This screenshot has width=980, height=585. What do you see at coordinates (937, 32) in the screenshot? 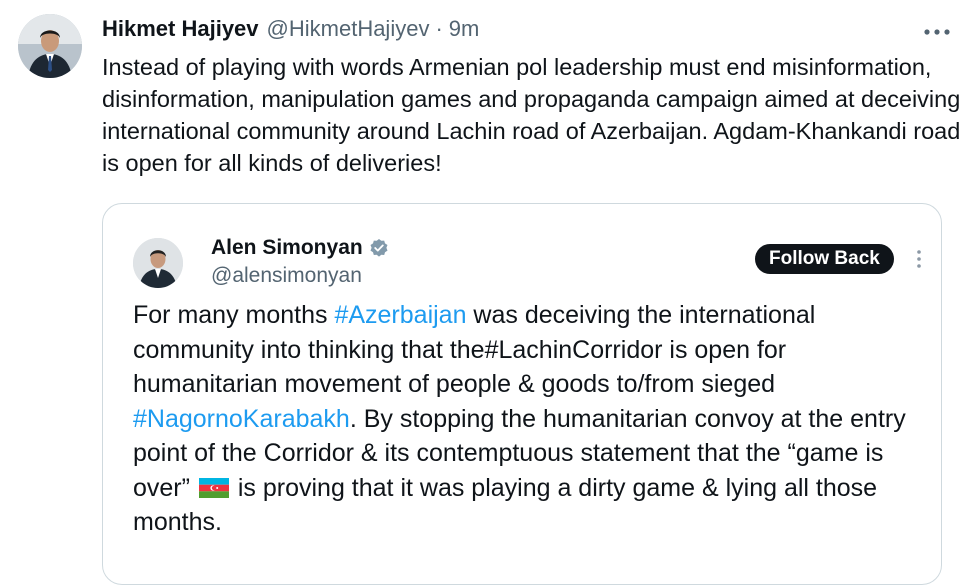
I see `more-horizontal-icon` at bounding box center [937, 32].